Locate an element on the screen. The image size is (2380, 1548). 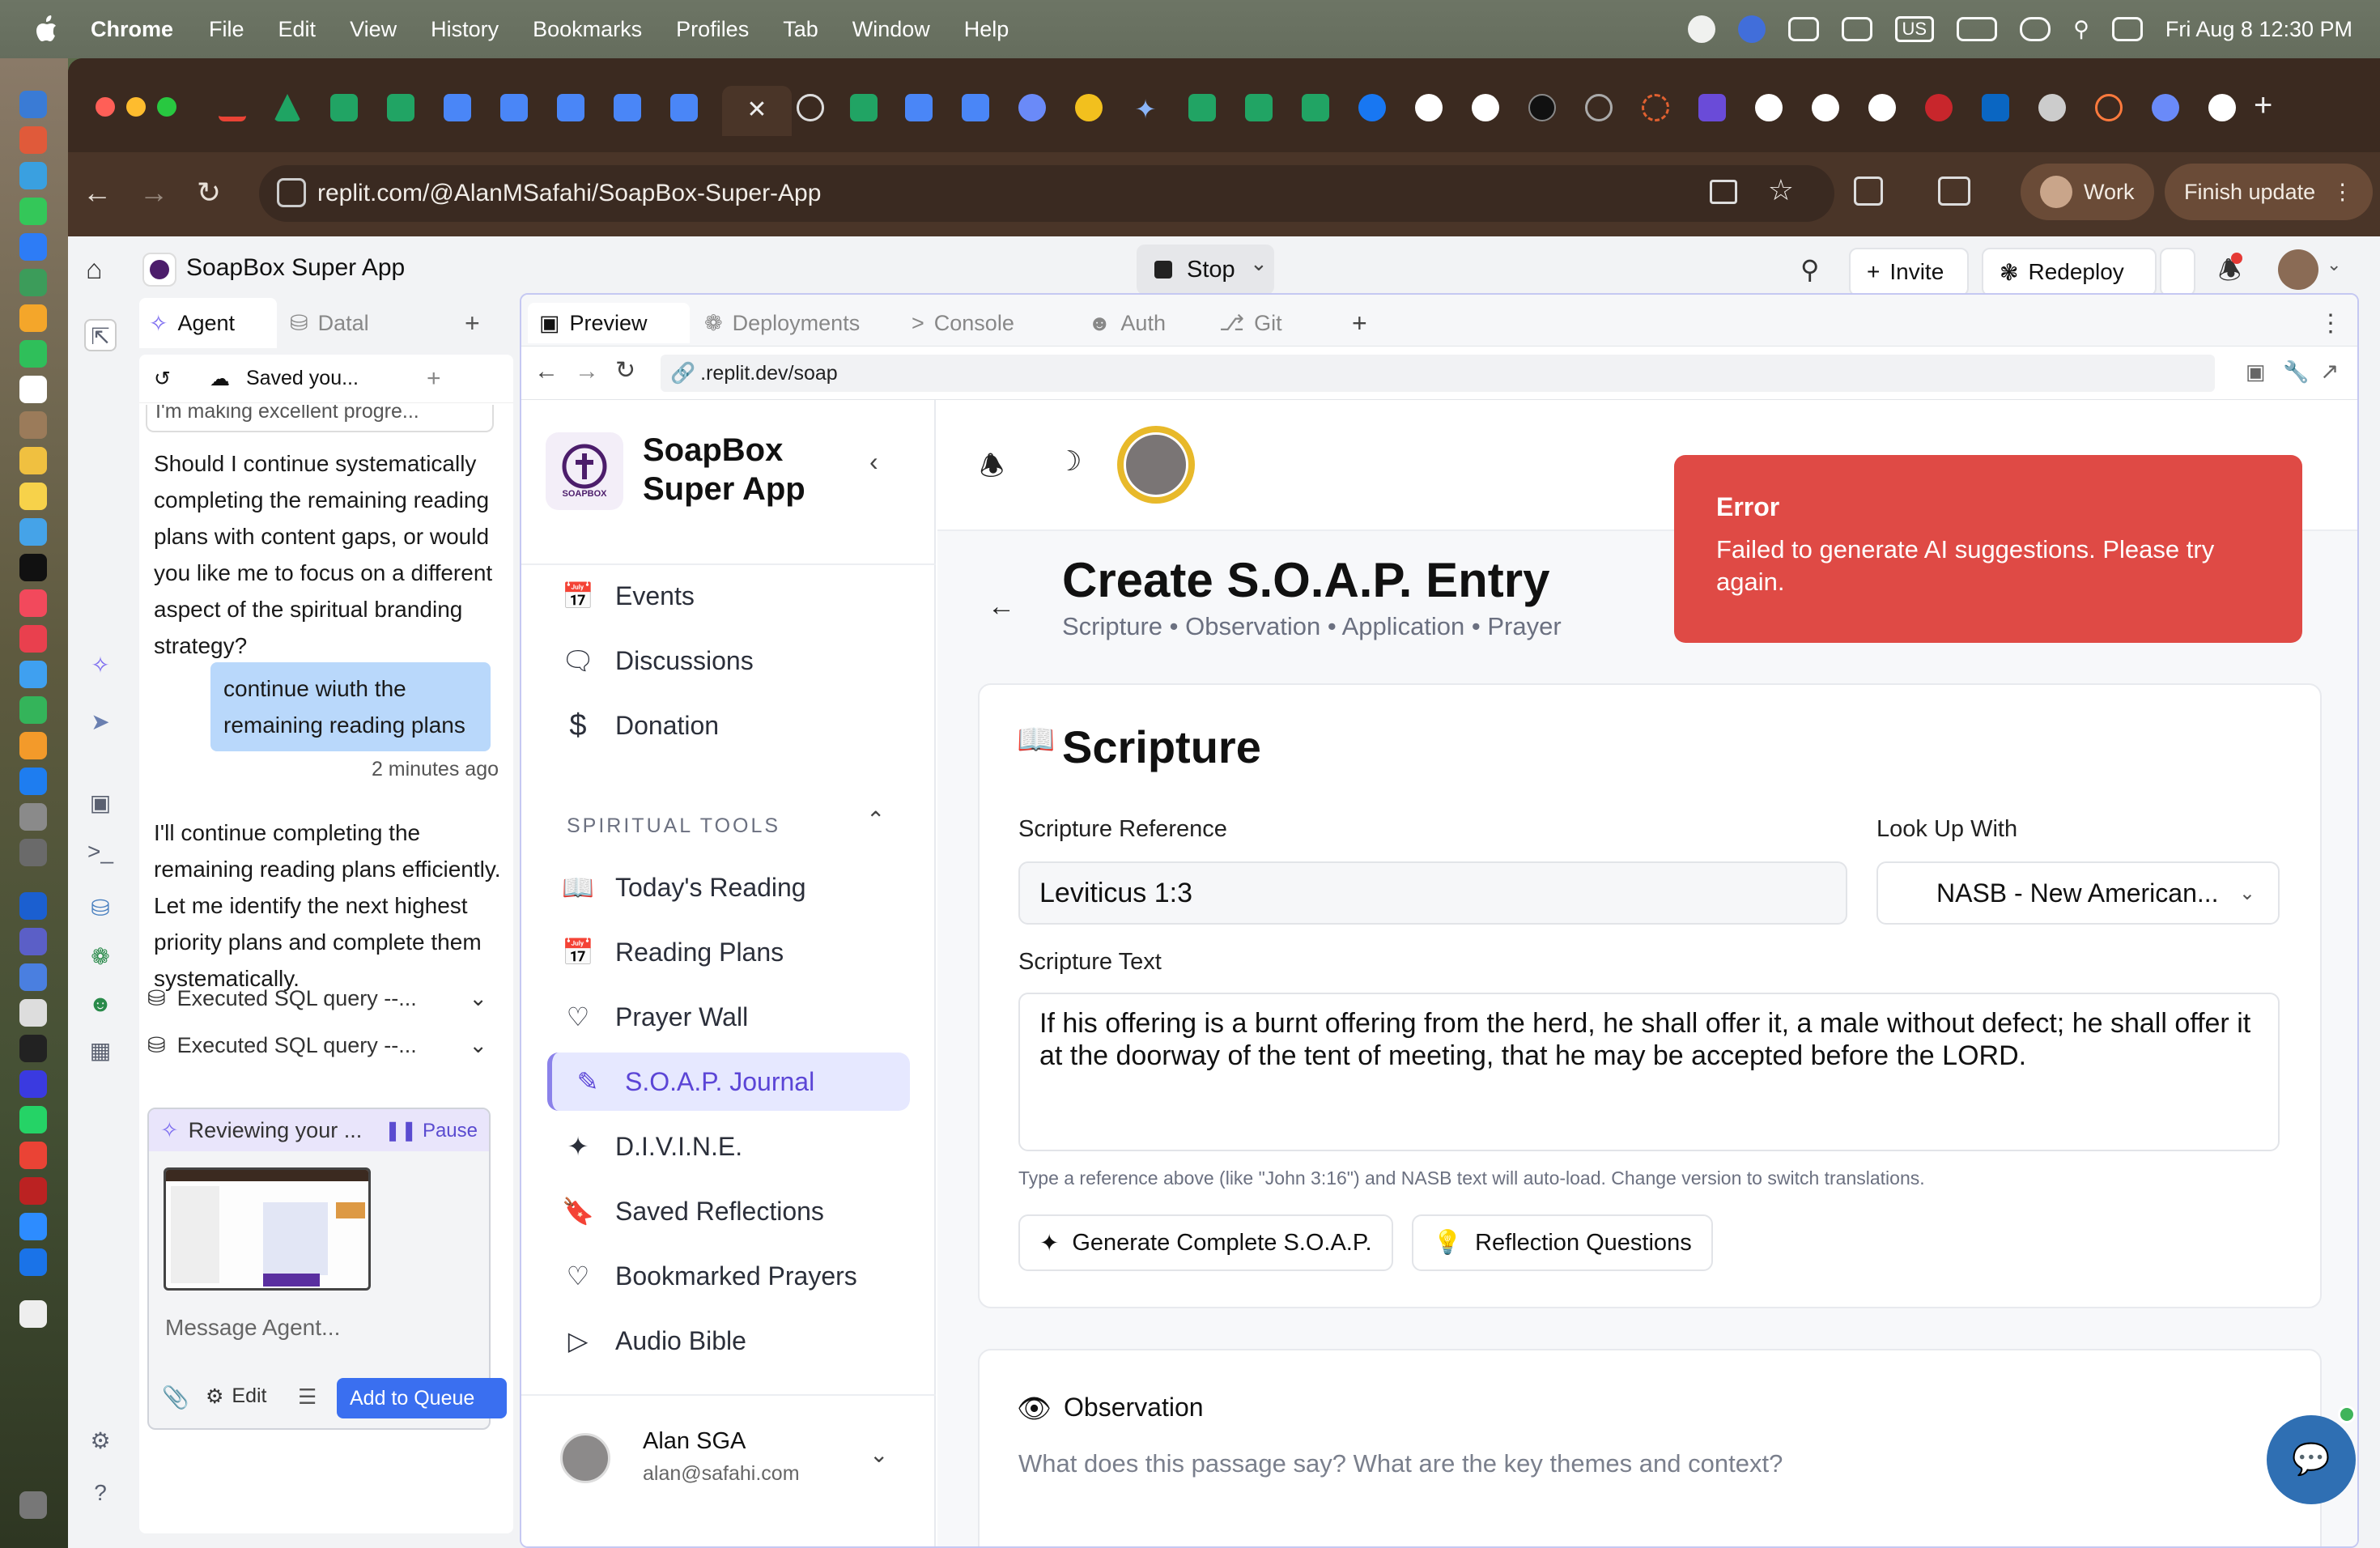
version-select: NASB - New American... ⌄ is located at coordinates (2078, 893).